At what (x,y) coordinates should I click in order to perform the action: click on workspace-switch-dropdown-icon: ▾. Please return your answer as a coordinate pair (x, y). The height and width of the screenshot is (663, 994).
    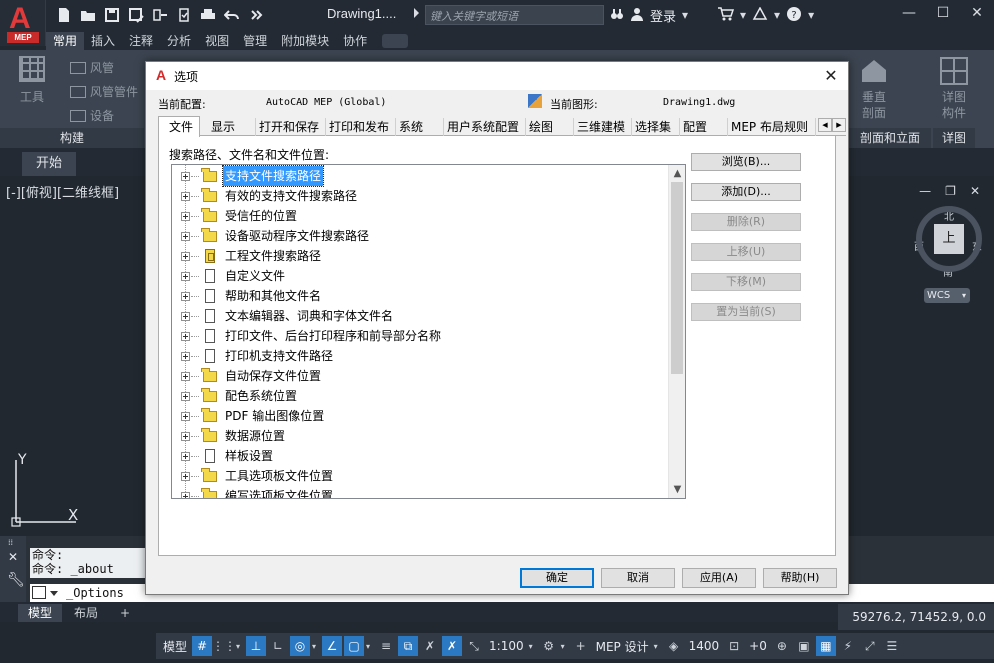
    Looking at the image, I should click on (658, 646).